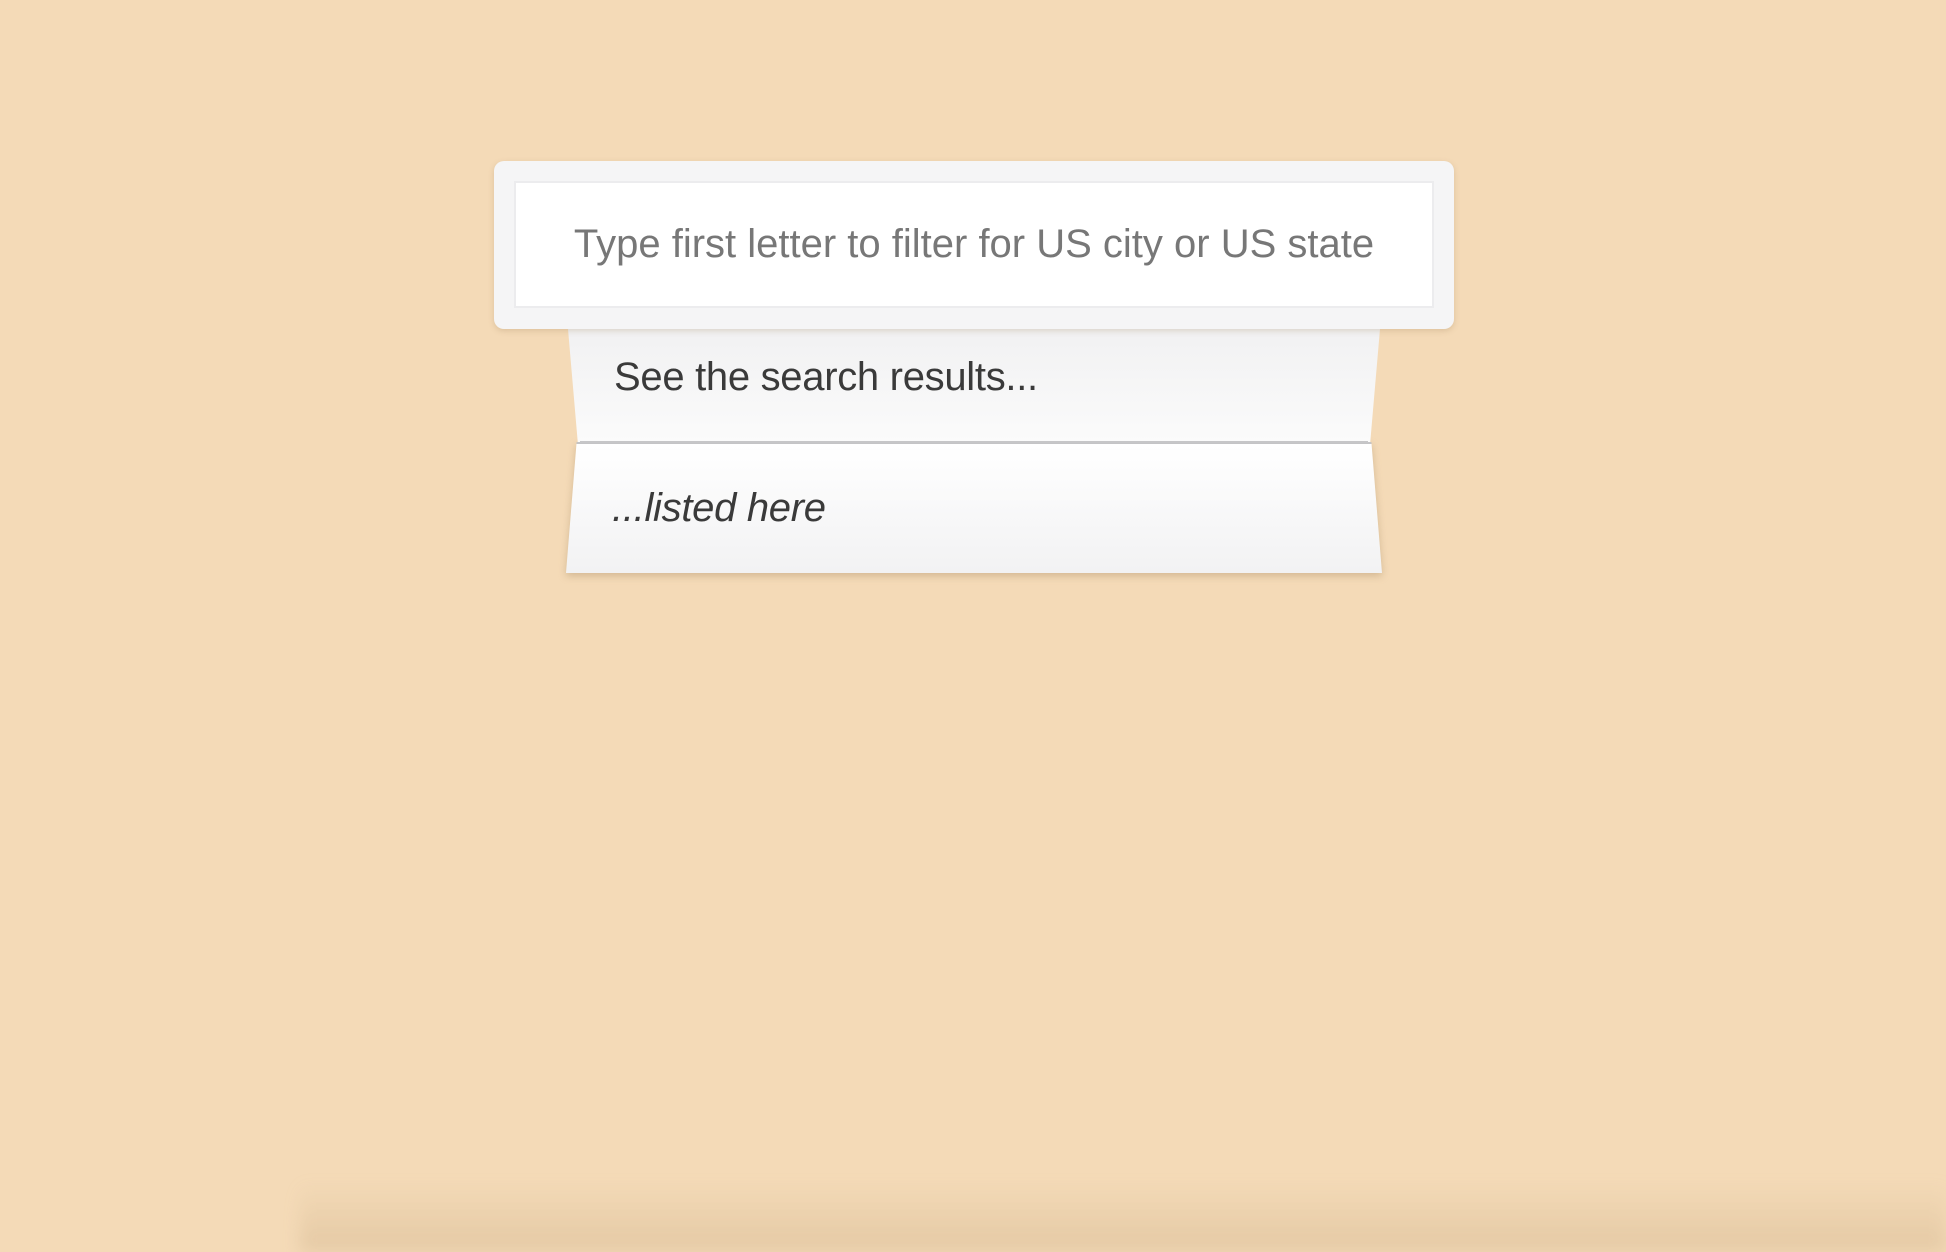  What do you see at coordinates (719, 508) in the screenshot?
I see `result-item-label: ...listed here` at bounding box center [719, 508].